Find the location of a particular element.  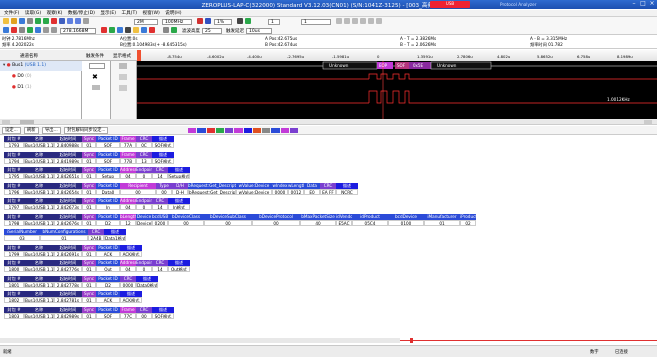

menu-window: 视窗(W) is located at coordinates (151, 13).